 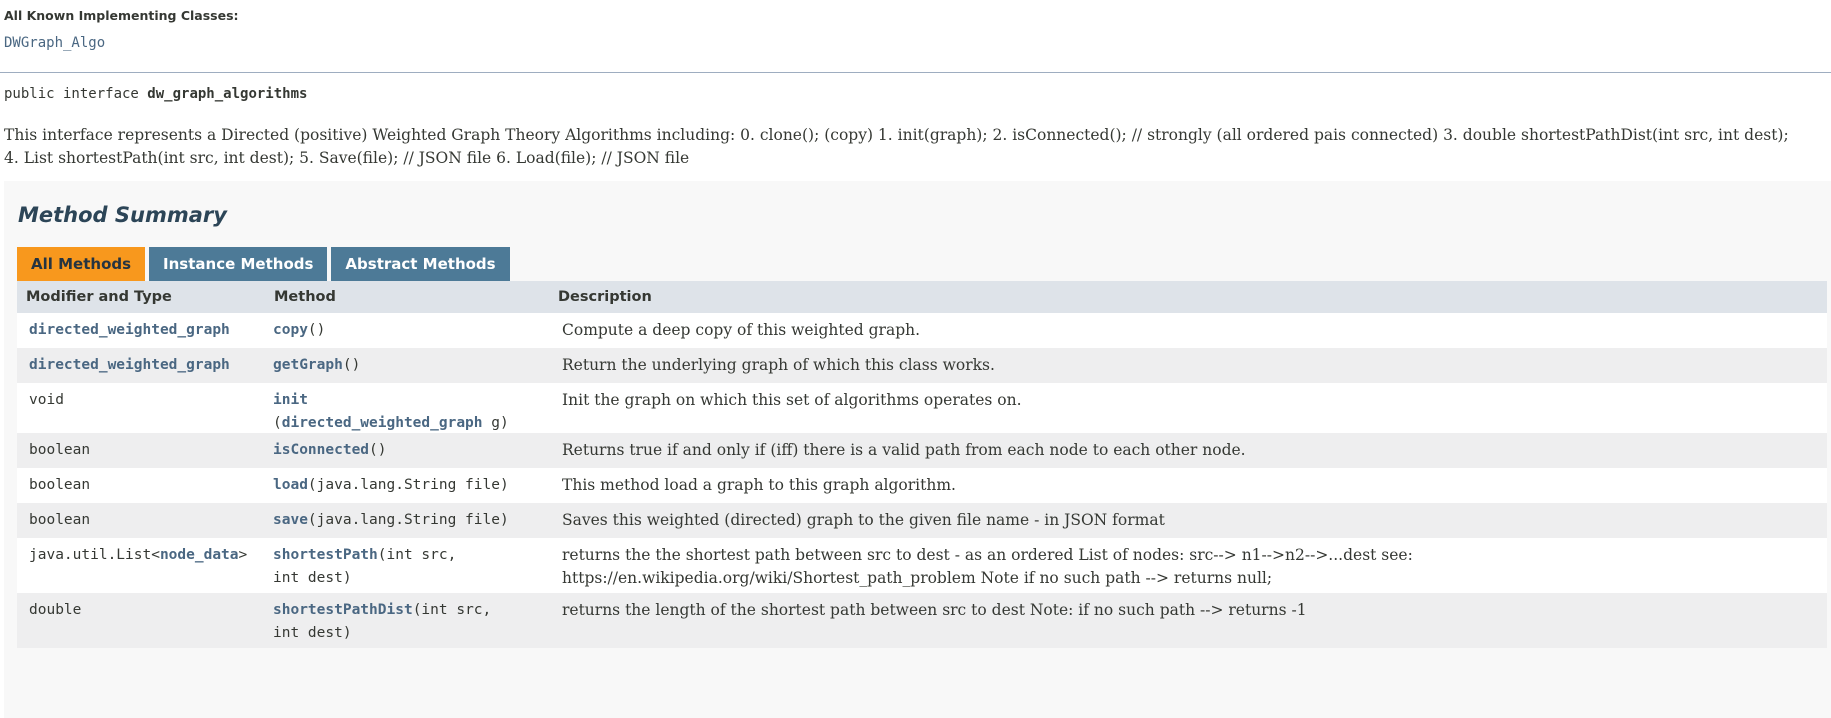 I want to click on method-link-save: save, so click(x=290, y=520).